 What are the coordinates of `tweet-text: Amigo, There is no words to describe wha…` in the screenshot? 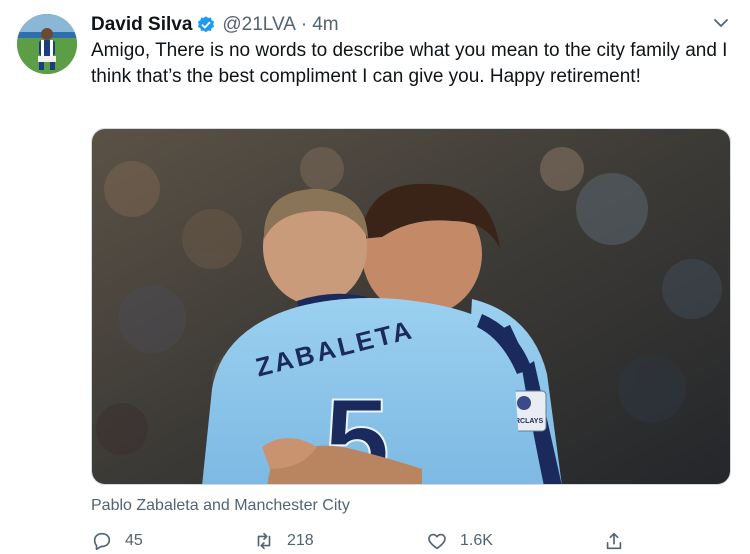 It's located at (409, 63).